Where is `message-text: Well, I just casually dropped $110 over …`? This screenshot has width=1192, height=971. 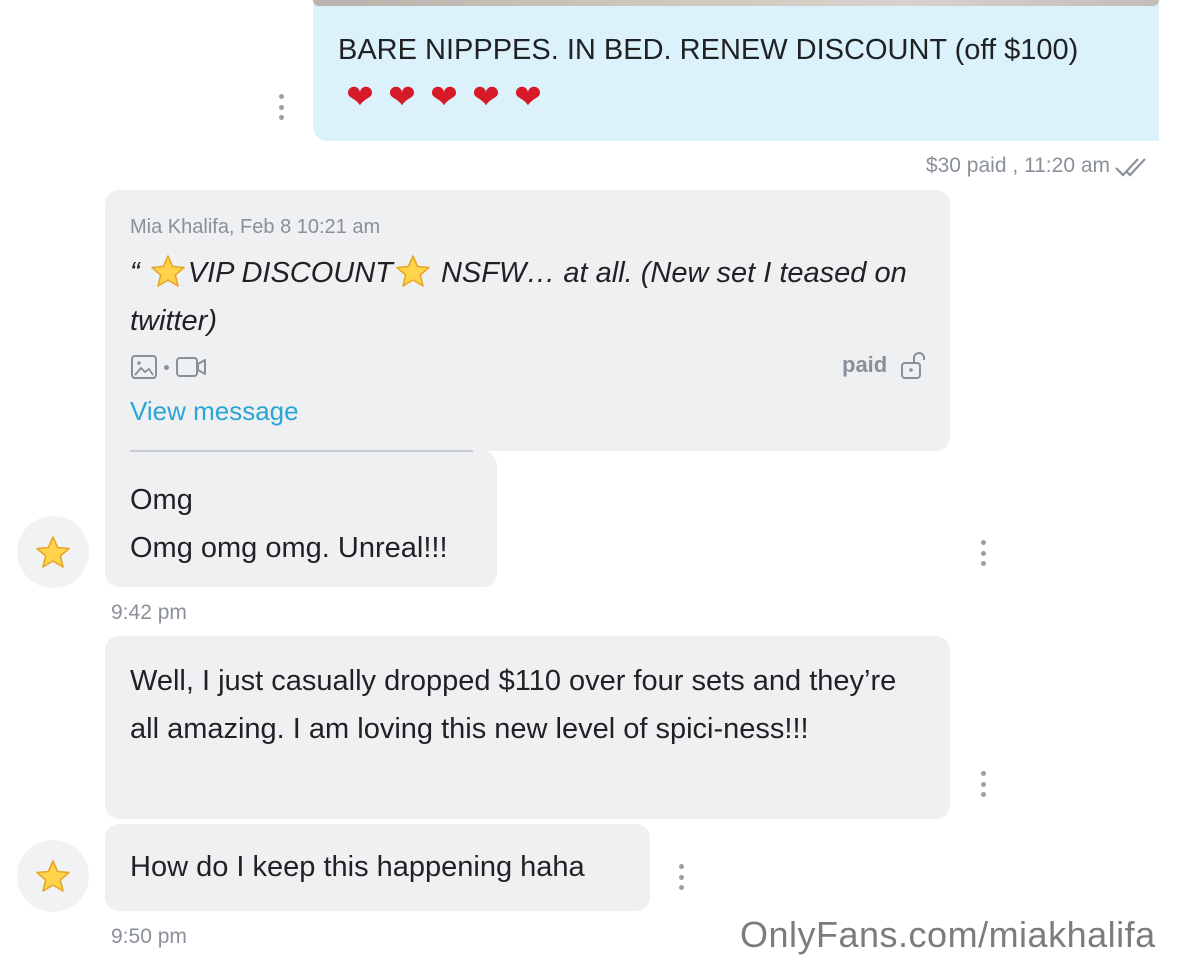
message-text: Well, I just casually dropped $110 over … is located at coordinates (513, 705).